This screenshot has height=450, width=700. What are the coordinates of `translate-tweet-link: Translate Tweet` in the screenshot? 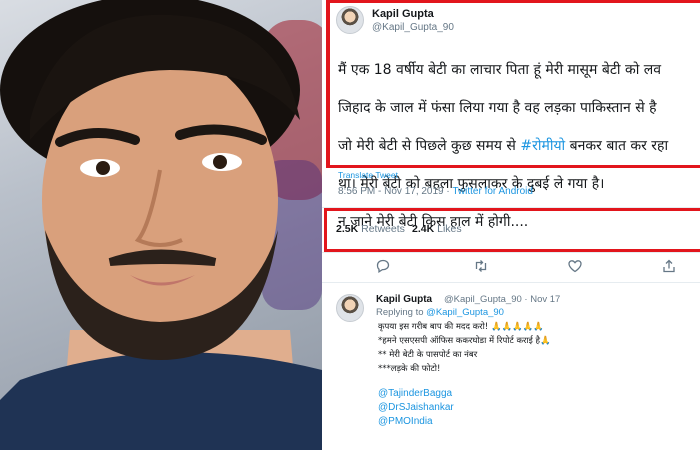 It's located at (368, 175).